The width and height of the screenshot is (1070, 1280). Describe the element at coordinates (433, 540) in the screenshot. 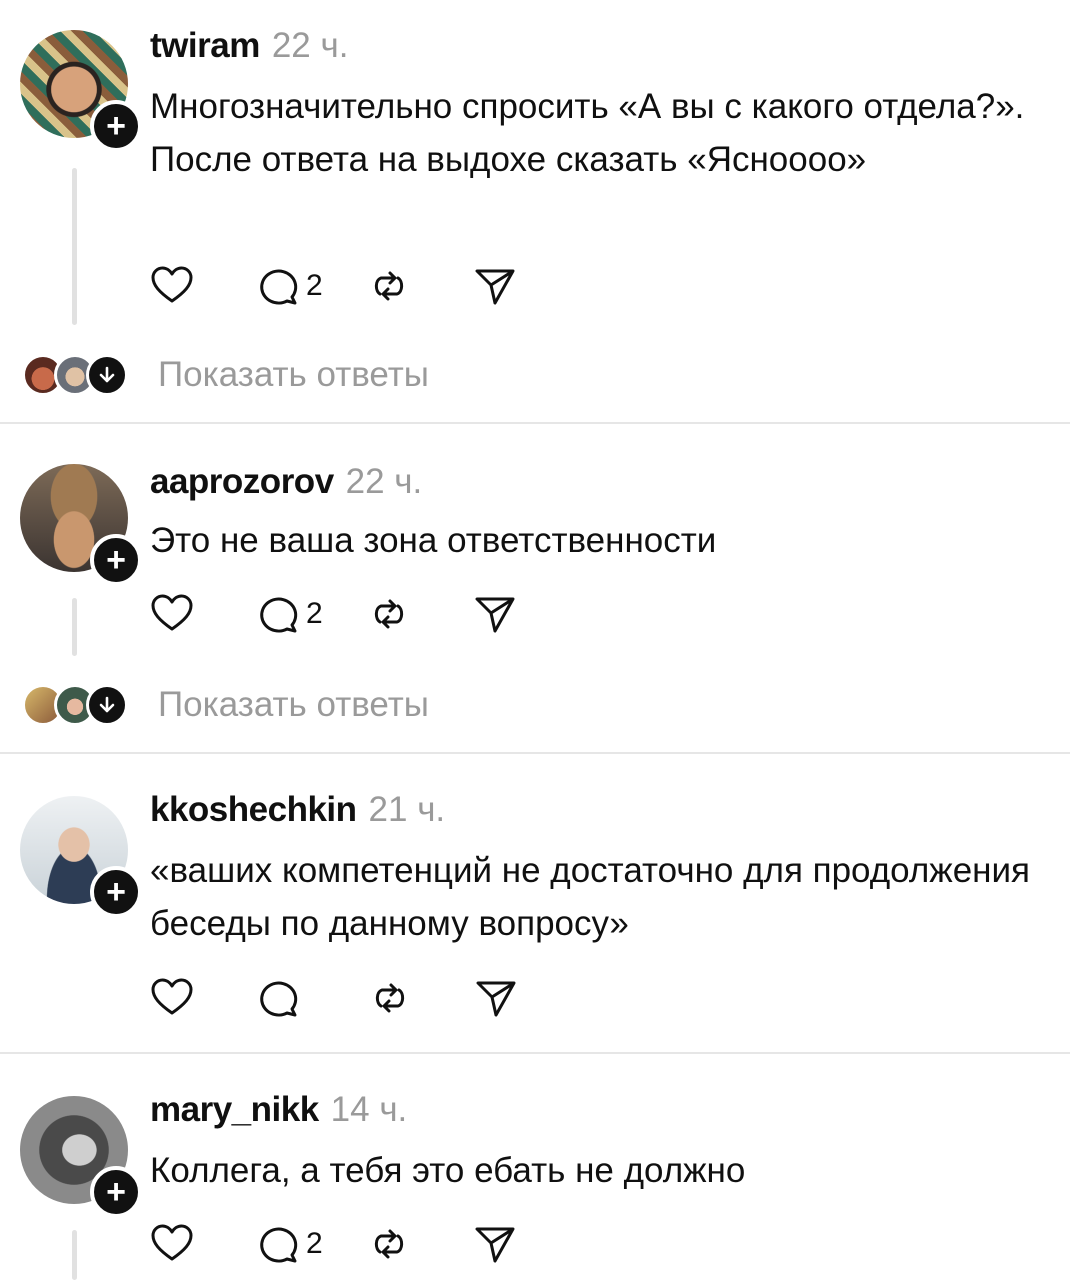

I see `post-text: Это не ваша зона ответственности` at that location.